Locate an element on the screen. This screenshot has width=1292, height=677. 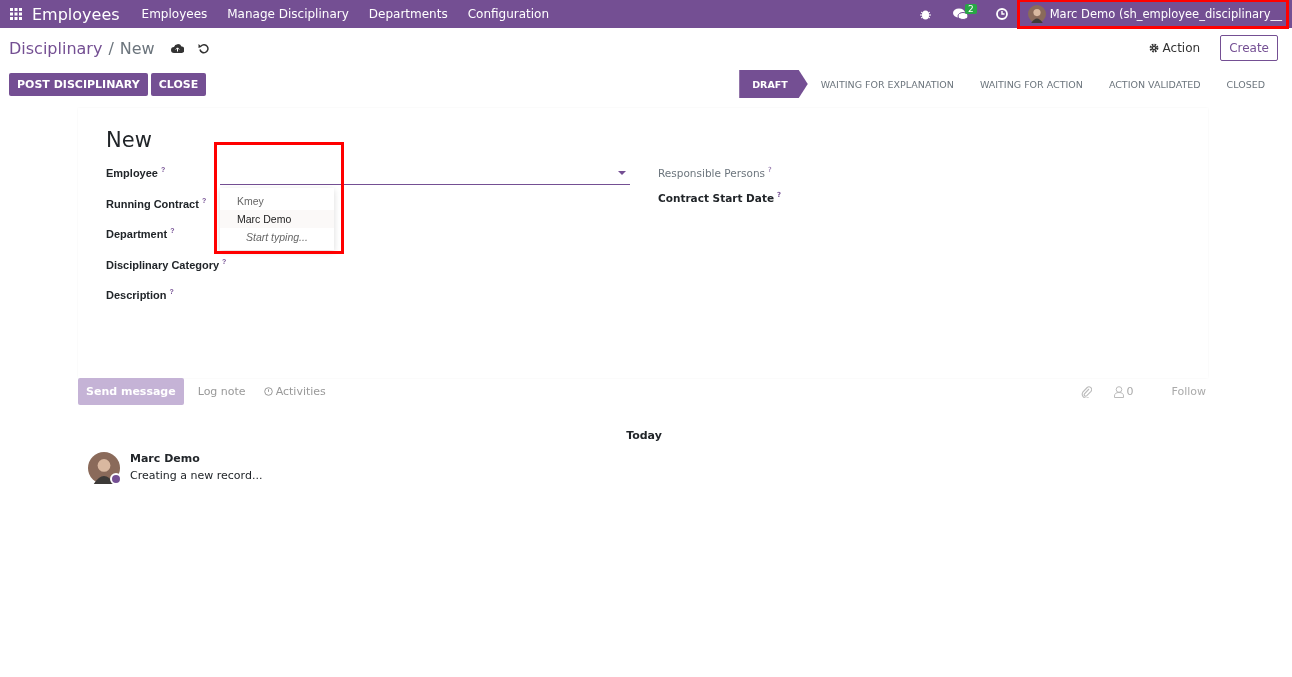
field-label: Responsible Persons $^{?}$ is located at coordinates (715, 173).